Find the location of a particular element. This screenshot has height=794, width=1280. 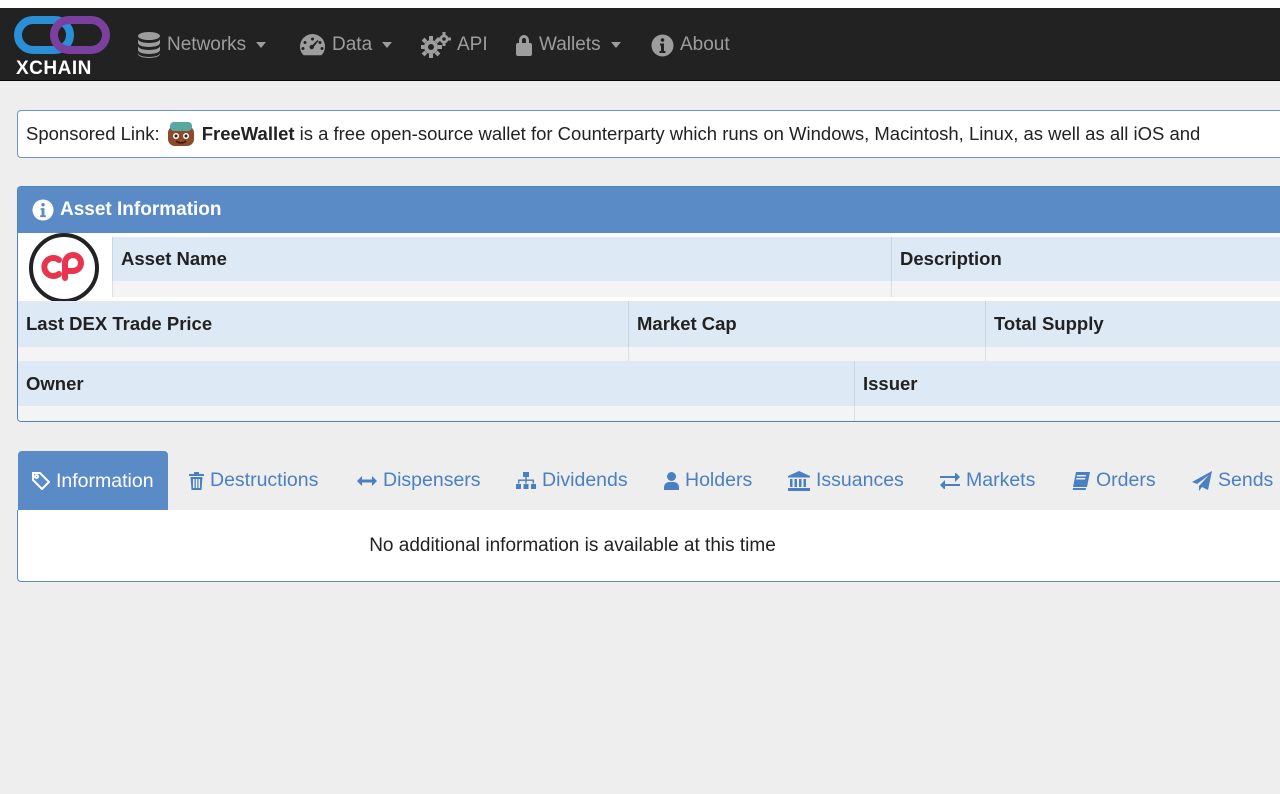

tab-sends: Sends is located at coordinates (1232, 480).